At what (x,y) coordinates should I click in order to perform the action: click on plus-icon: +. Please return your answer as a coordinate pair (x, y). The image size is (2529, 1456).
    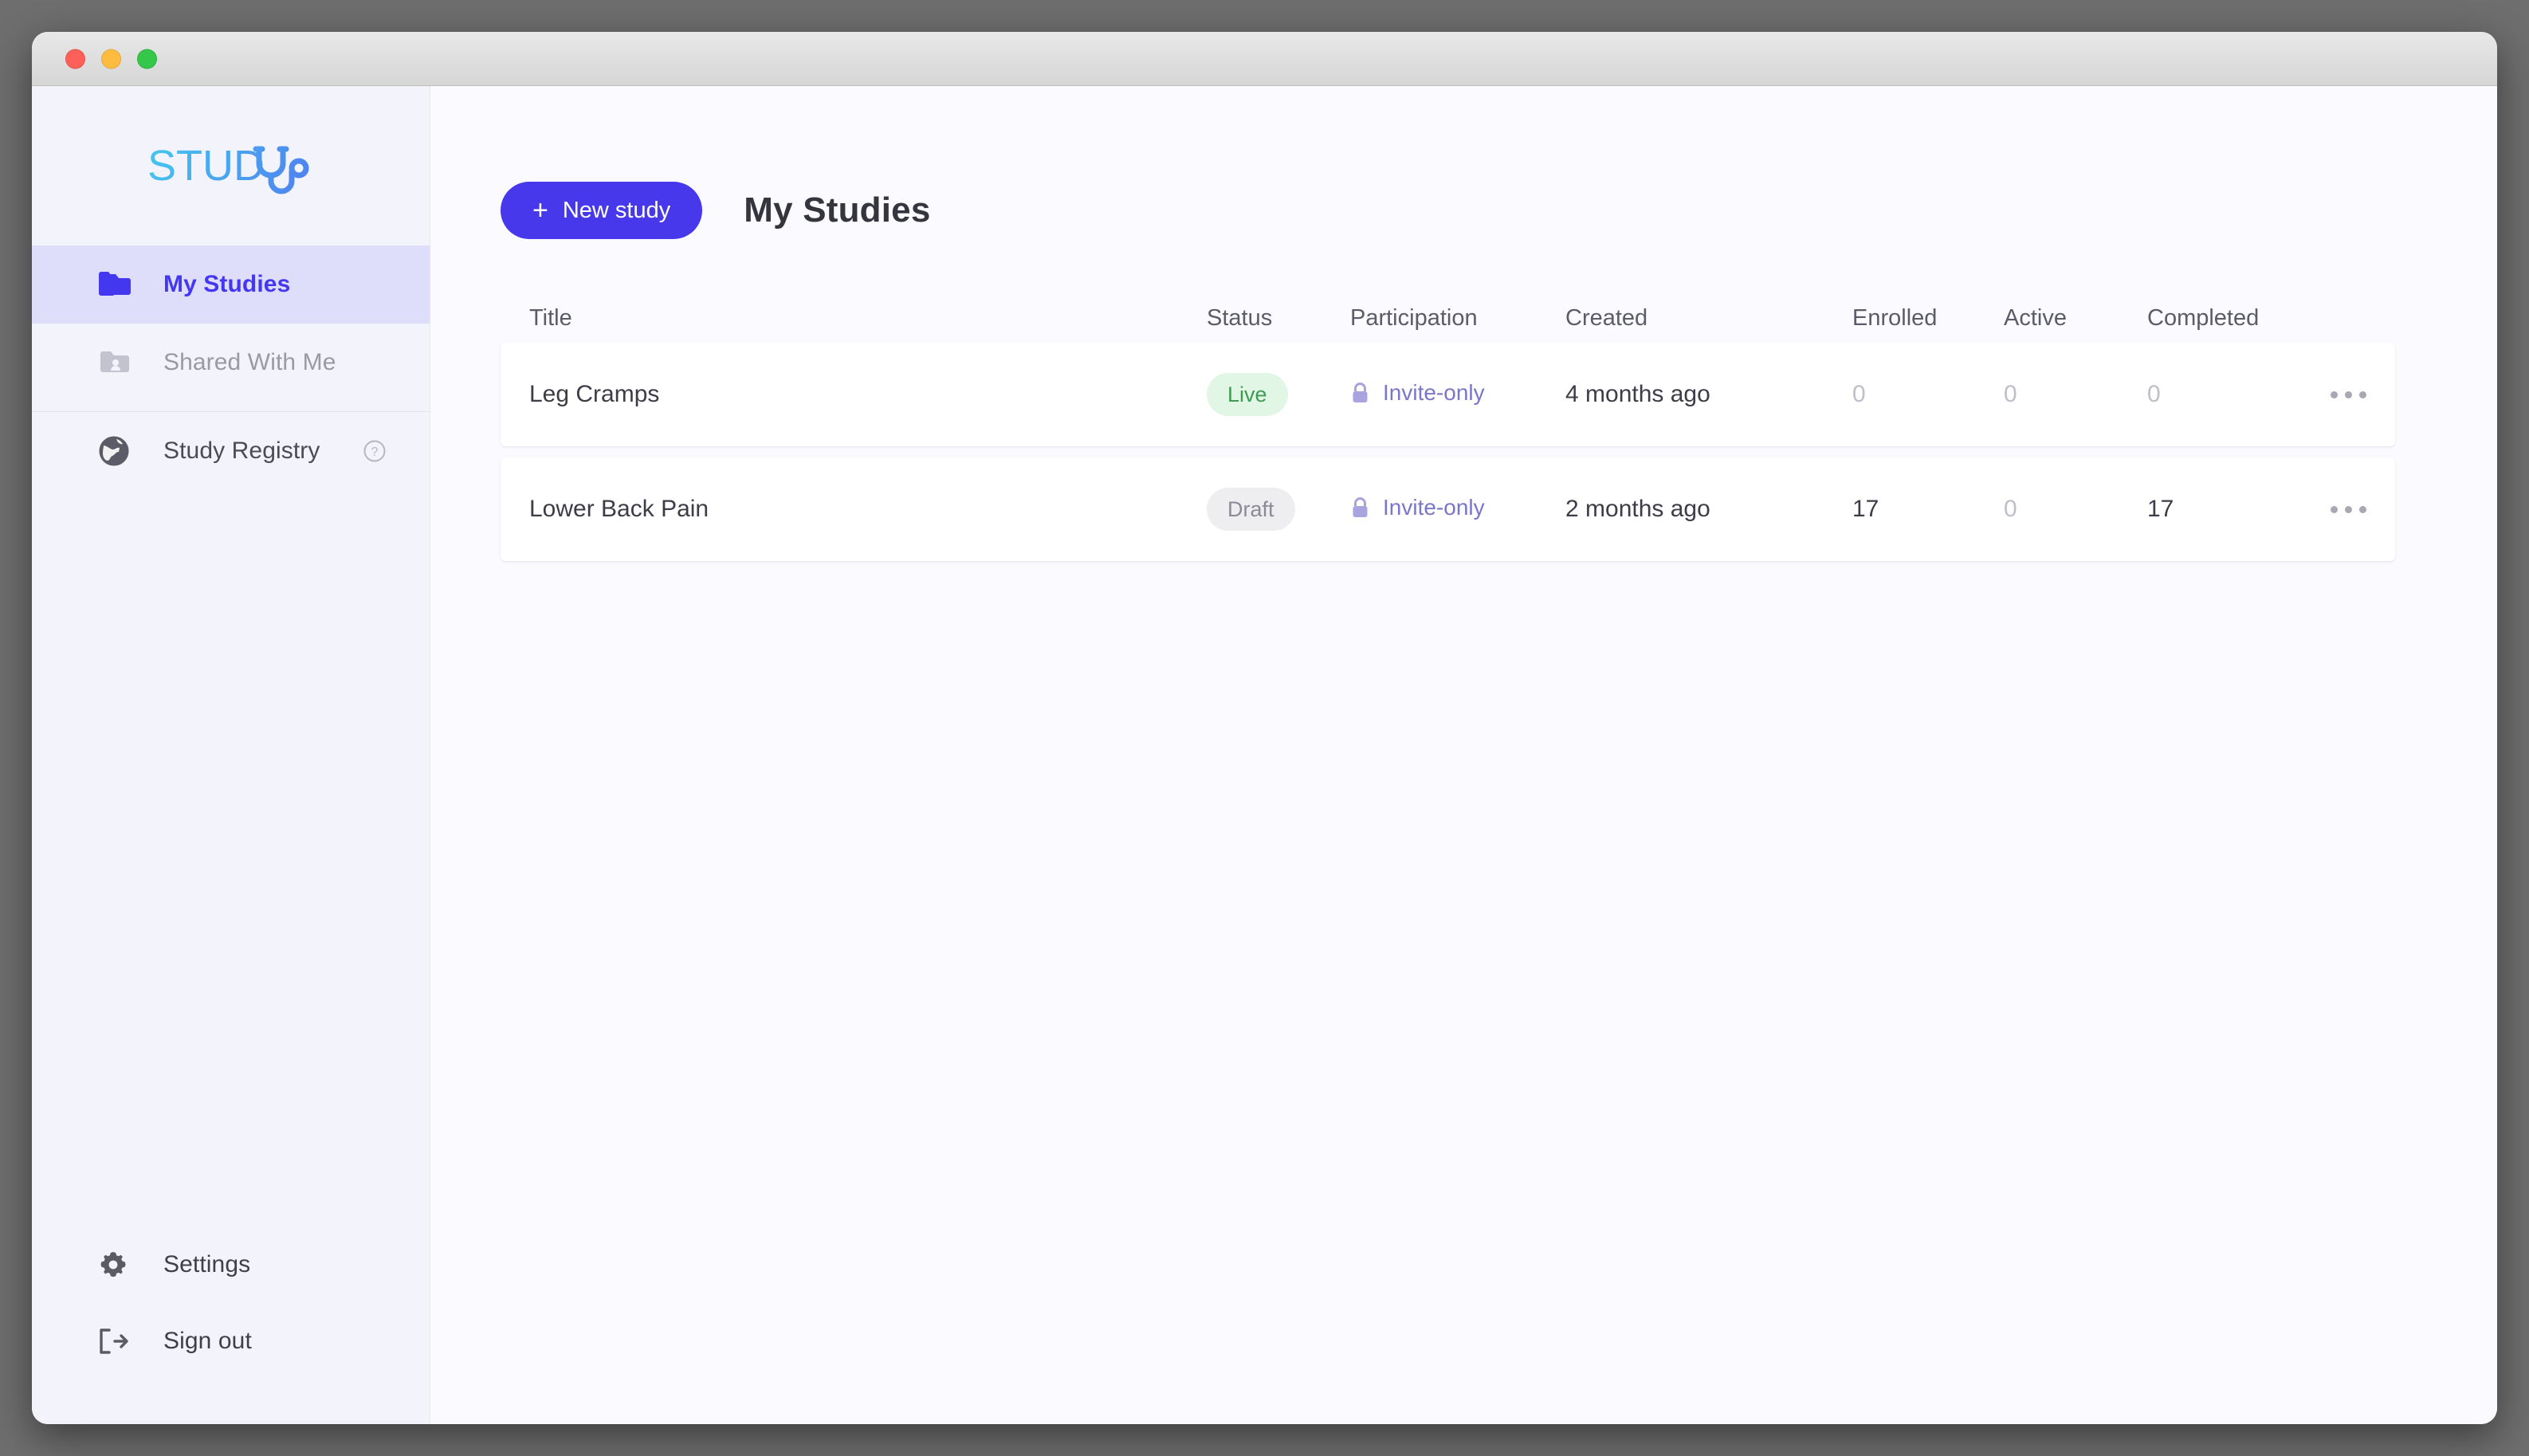
    Looking at the image, I should click on (540, 210).